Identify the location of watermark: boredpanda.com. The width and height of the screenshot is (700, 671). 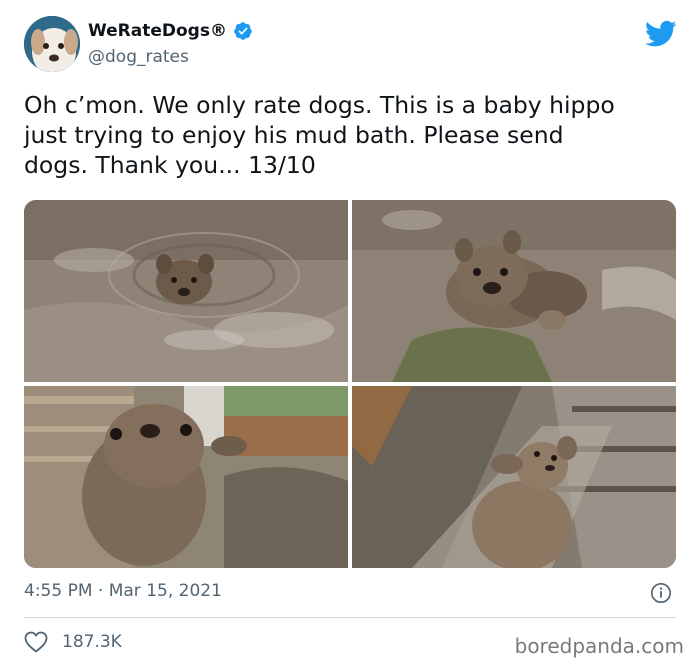
(599, 646).